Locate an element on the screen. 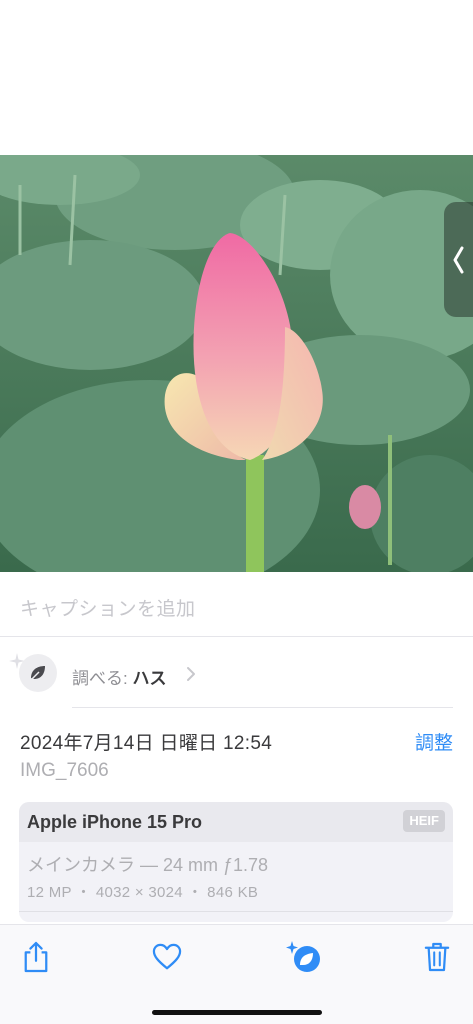  side-panel-handle is located at coordinates (458, 259).